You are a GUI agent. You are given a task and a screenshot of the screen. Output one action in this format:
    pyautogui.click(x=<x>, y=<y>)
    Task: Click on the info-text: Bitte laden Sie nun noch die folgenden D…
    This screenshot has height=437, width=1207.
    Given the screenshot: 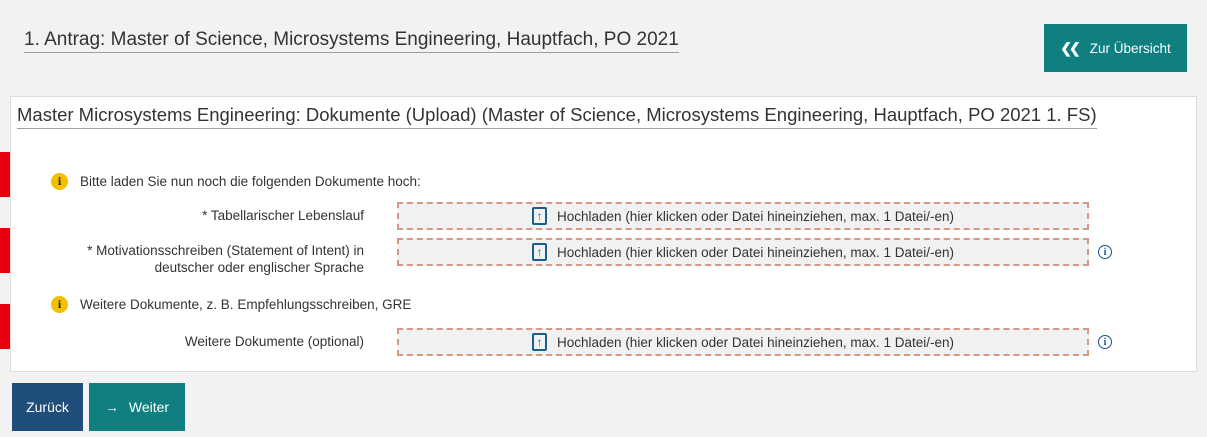 What is the action you would take?
    pyautogui.click(x=250, y=181)
    